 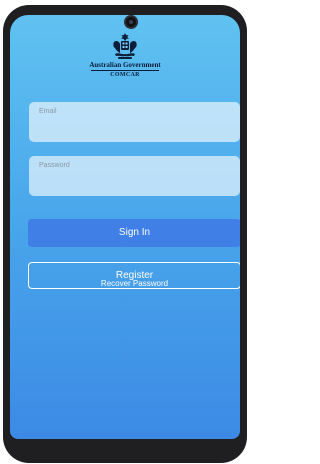 I want to click on password-input, so click(x=134, y=181).